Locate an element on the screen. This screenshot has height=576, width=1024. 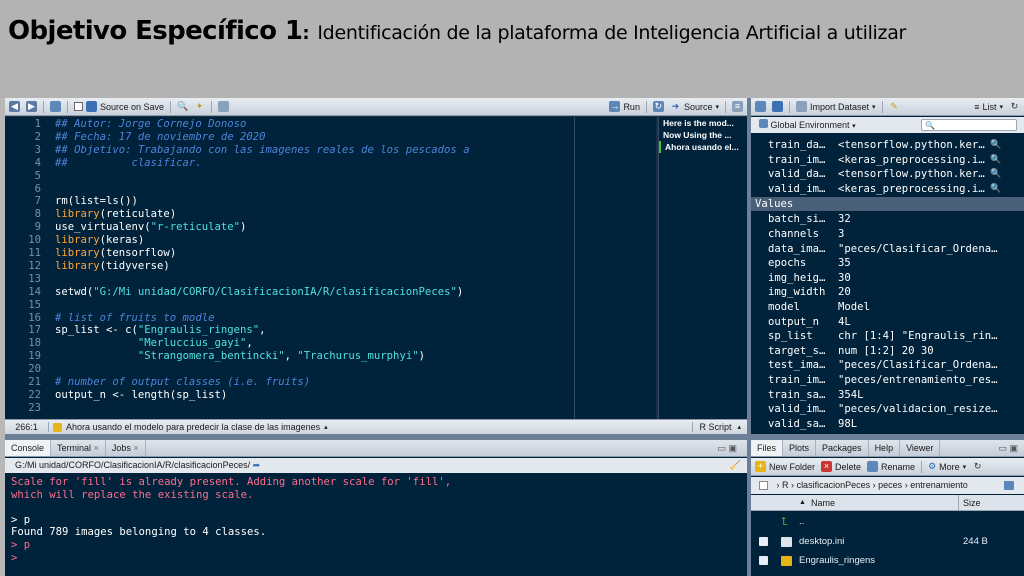
import-dataset-button: Import Dataset ▾ is located at coordinates (836, 106).